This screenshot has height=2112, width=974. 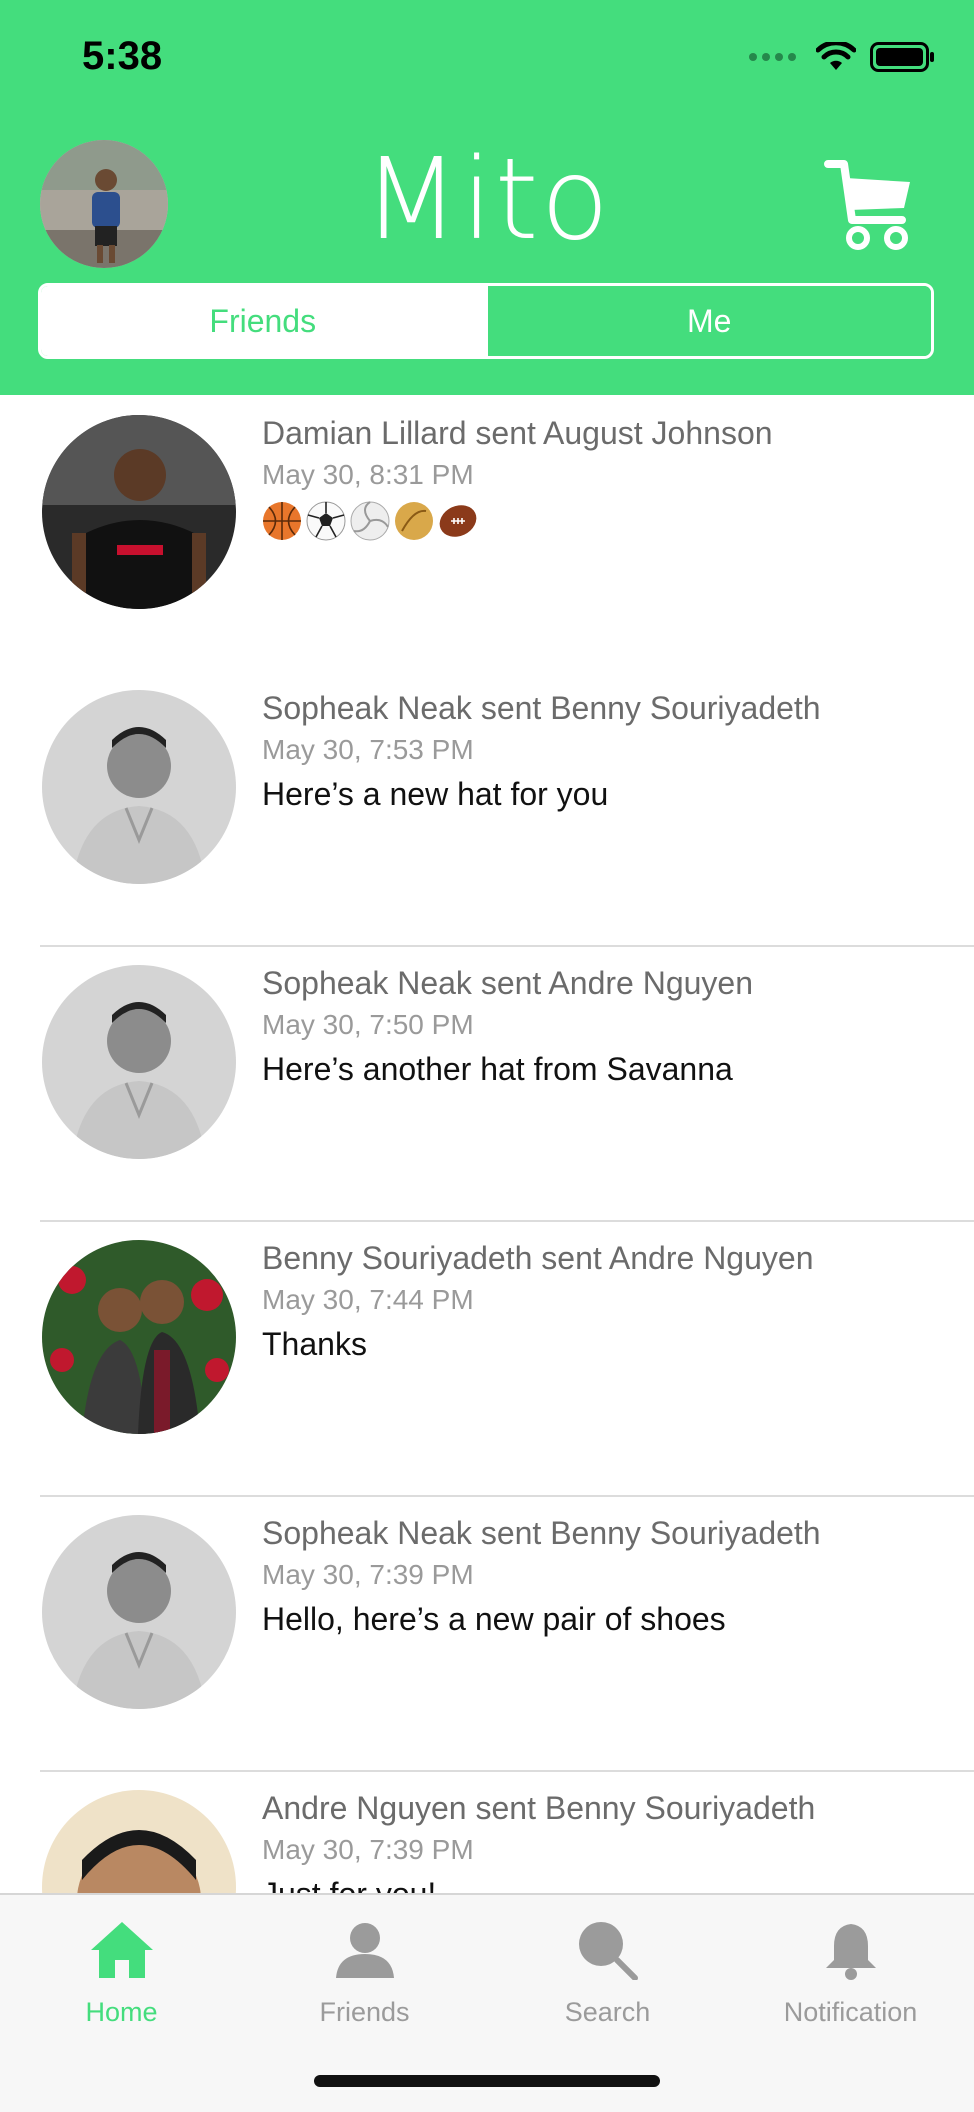 I want to click on tab-notification: Notification, so click(x=850, y=1971).